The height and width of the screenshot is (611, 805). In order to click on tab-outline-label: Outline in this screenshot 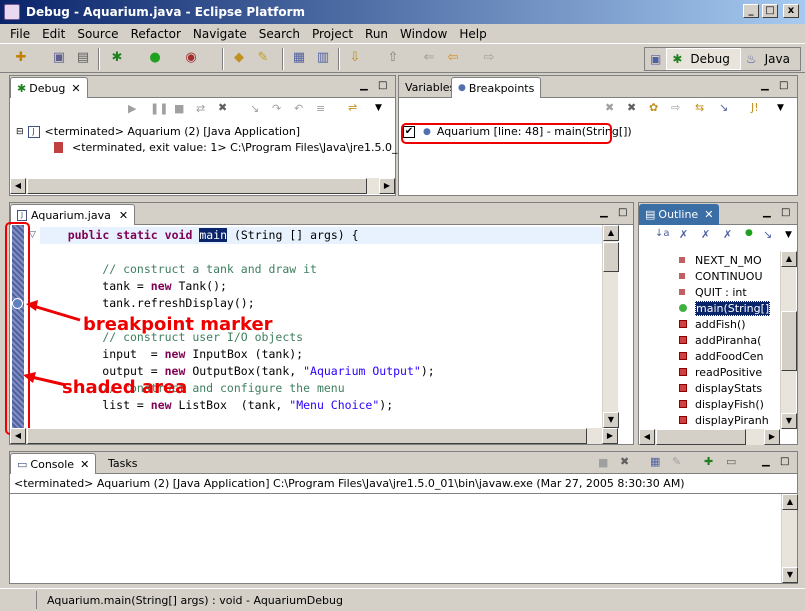, I will do `click(678, 214)`.